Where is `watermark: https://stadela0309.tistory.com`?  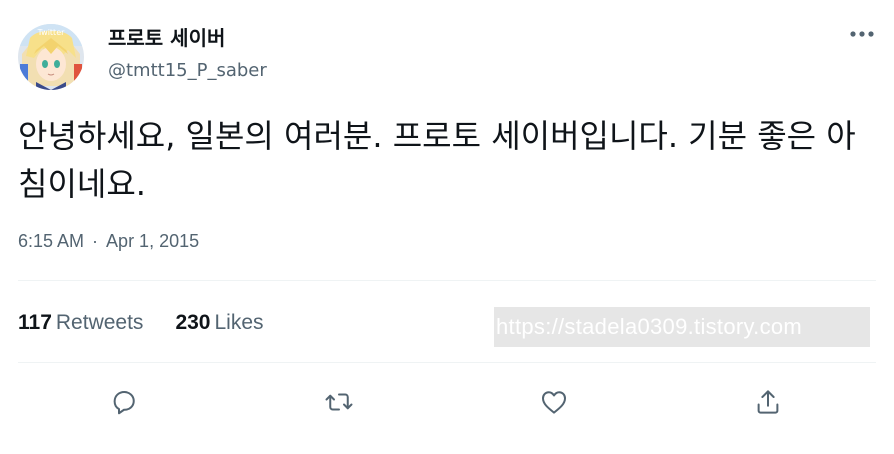
watermark: https://stadela0309.tistory.com is located at coordinates (682, 327).